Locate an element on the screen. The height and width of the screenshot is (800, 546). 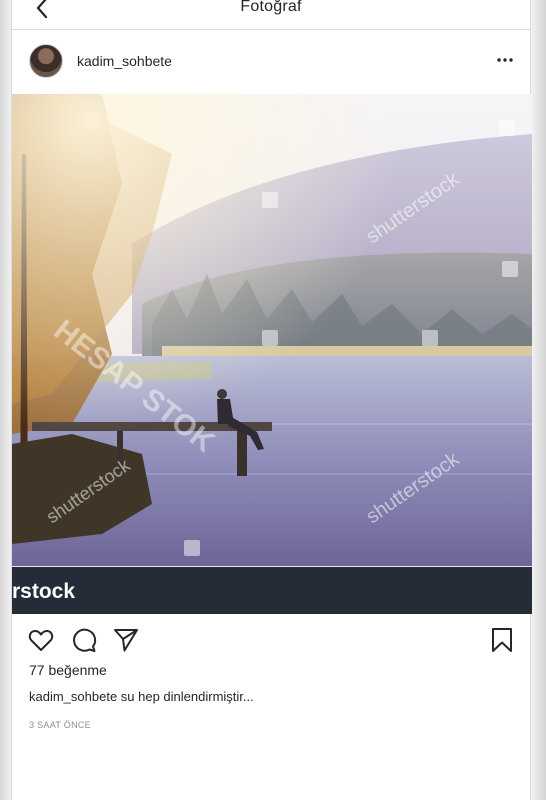
bookmark-icon is located at coordinates (502, 640).